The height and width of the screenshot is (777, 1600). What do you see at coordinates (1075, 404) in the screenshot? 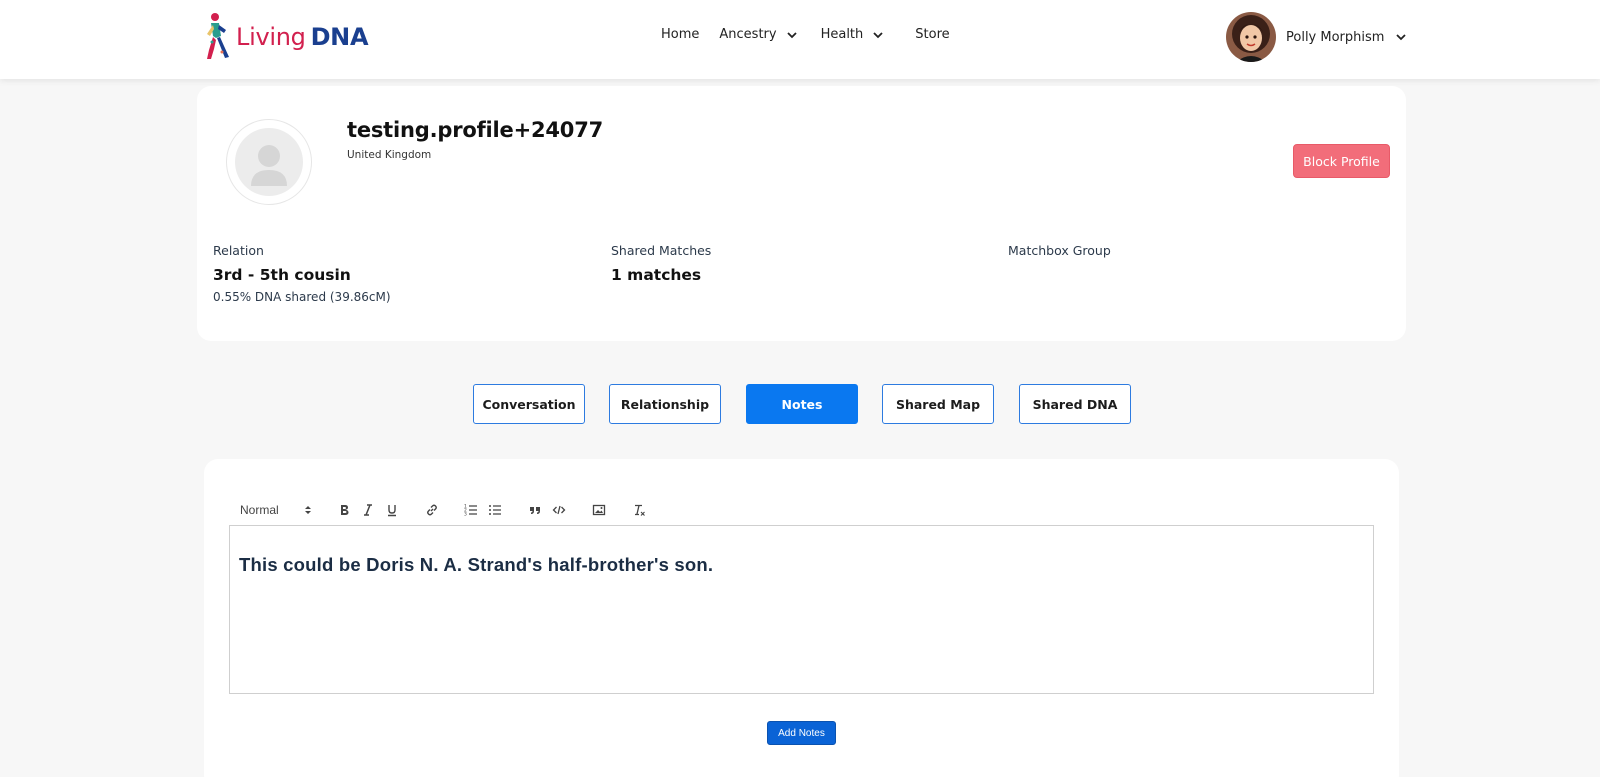
I see `tab-shared-dna: Shared DNA` at bounding box center [1075, 404].